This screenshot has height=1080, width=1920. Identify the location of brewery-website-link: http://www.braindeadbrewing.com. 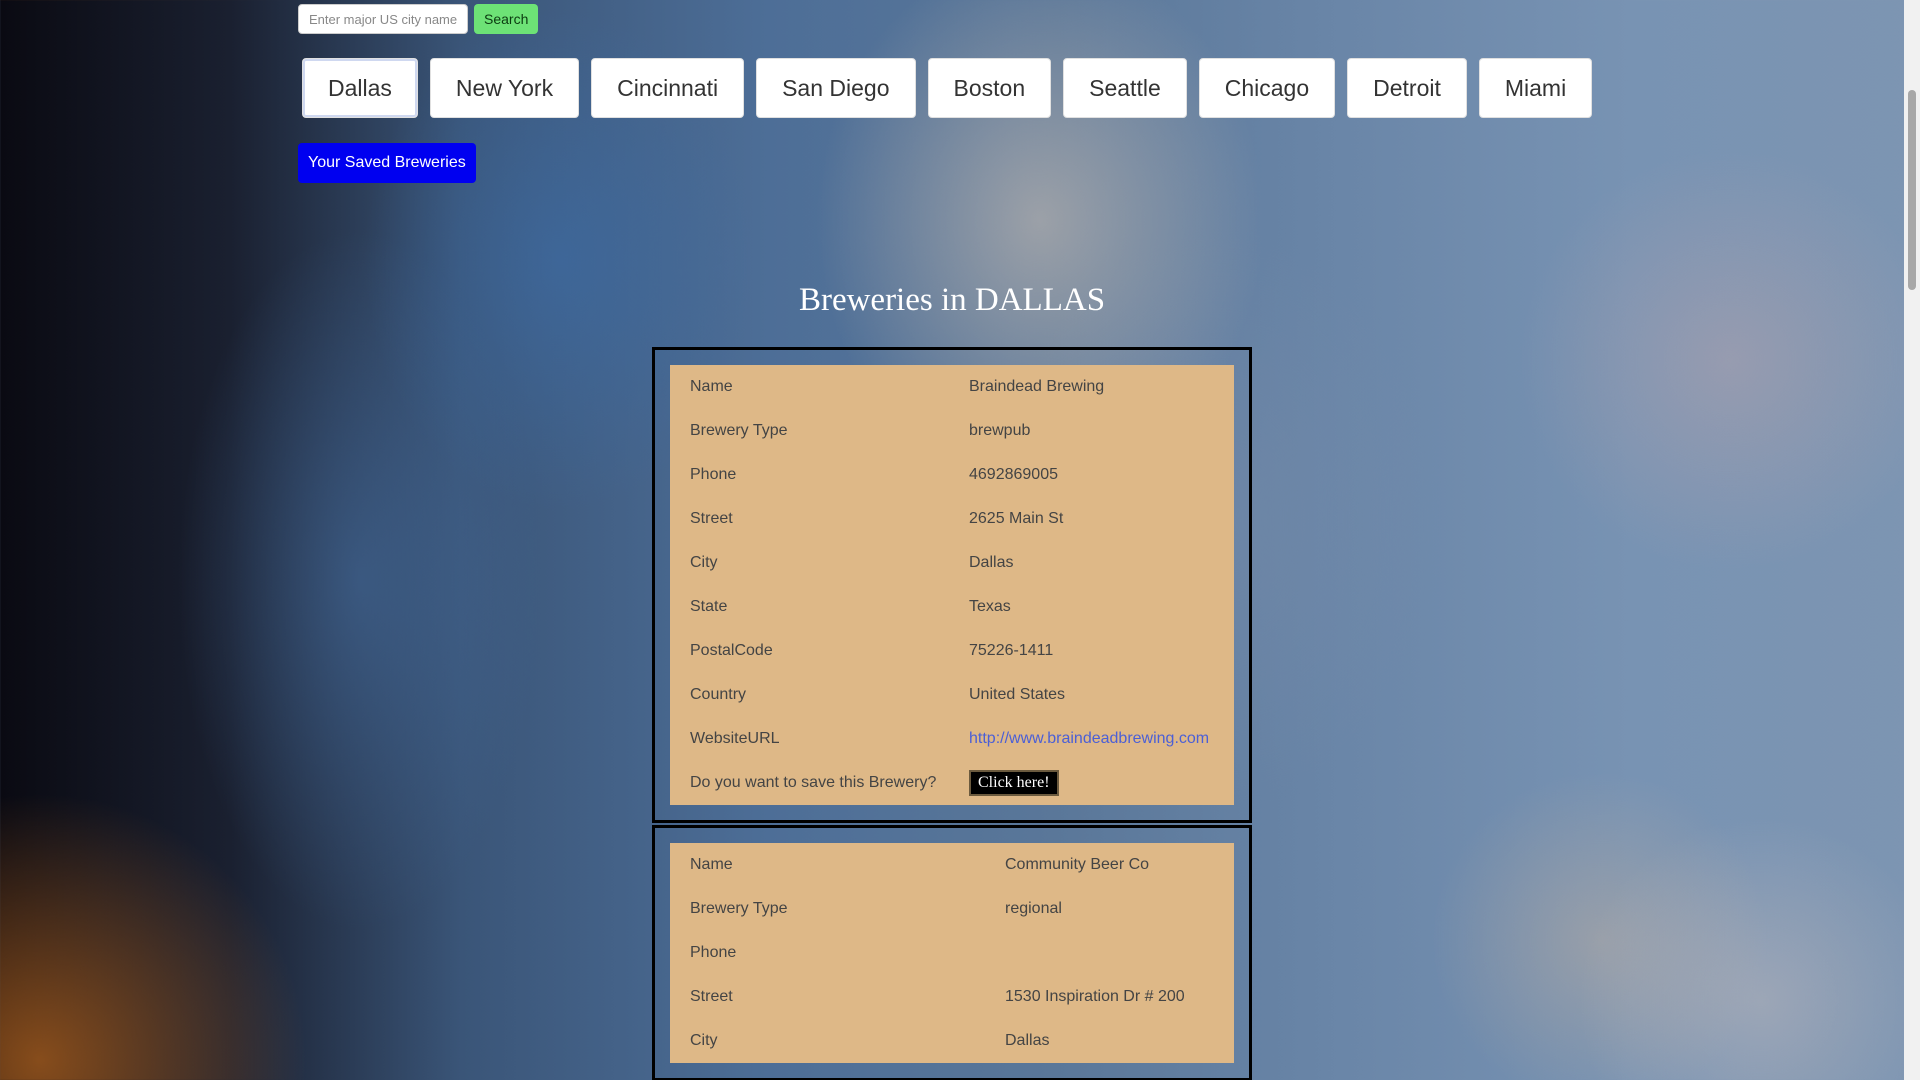
(1089, 739).